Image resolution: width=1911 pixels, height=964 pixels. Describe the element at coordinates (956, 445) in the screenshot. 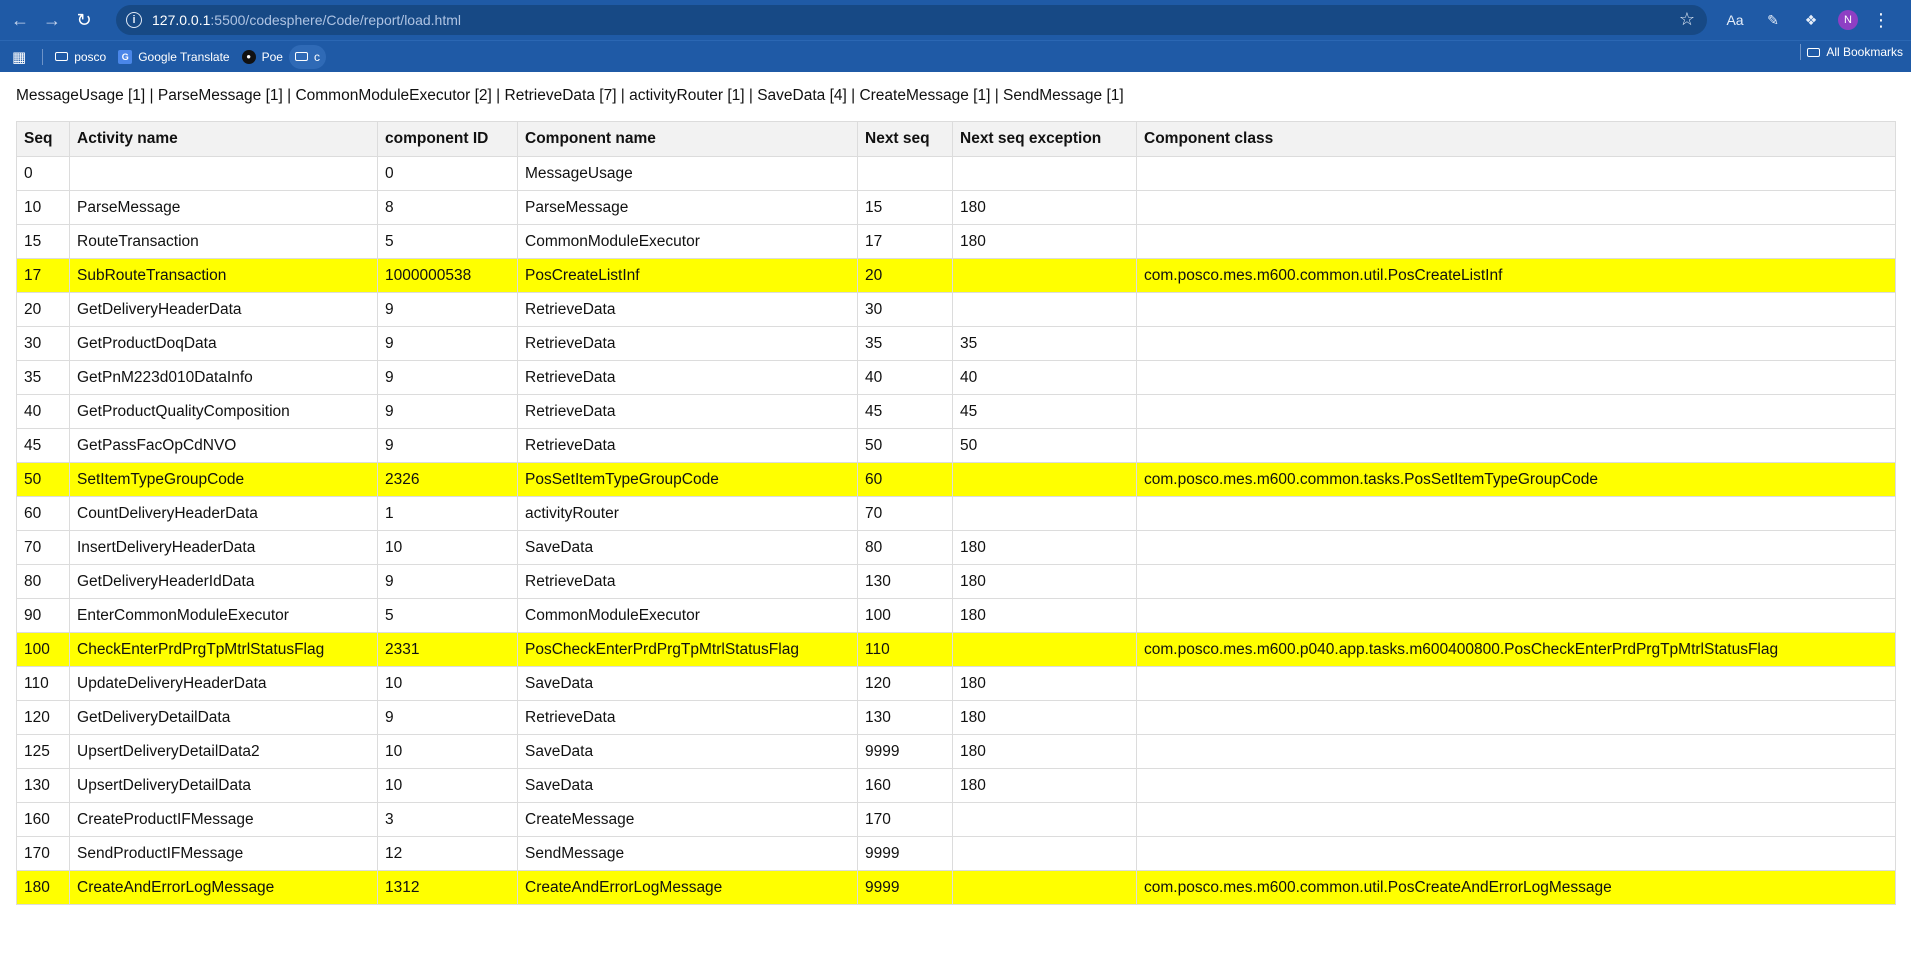

I see `table-row: 45 GetPassFacOpCdNVO 9 RetrieveData 50 50` at that location.